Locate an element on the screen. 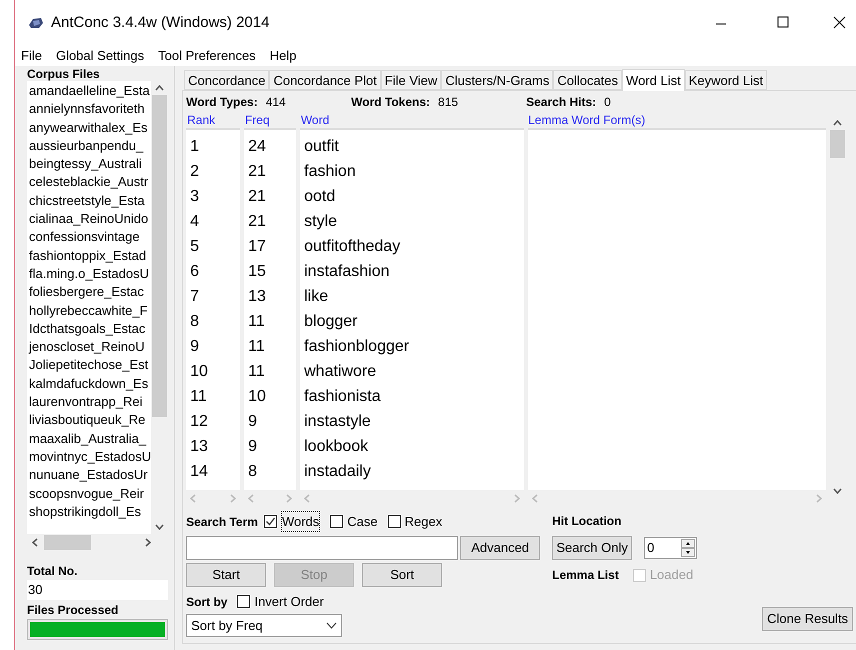  menu-item: Global Settings is located at coordinates (100, 56).